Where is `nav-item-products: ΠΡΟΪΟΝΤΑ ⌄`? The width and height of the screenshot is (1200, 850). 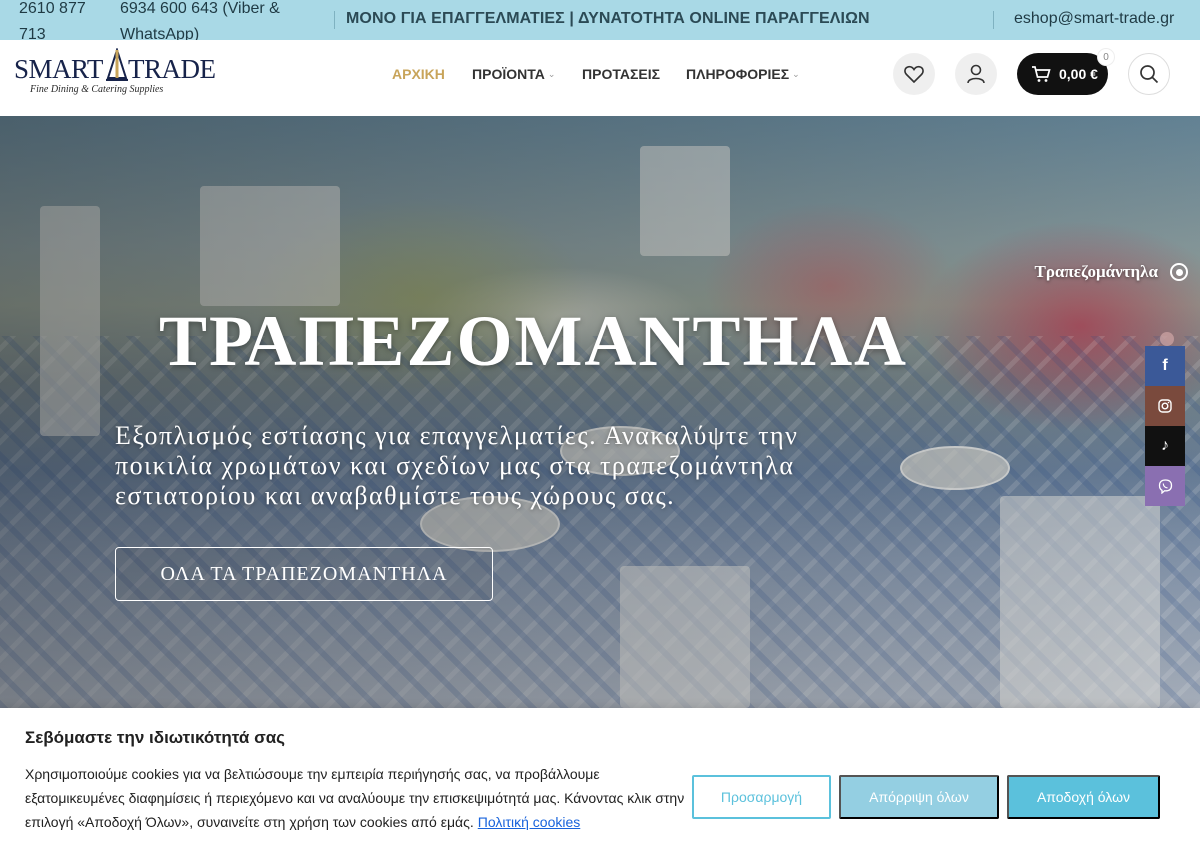
nav-item-products: ΠΡΟΪΟΝΤΑ ⌄ is located at coordinates (527, 74).